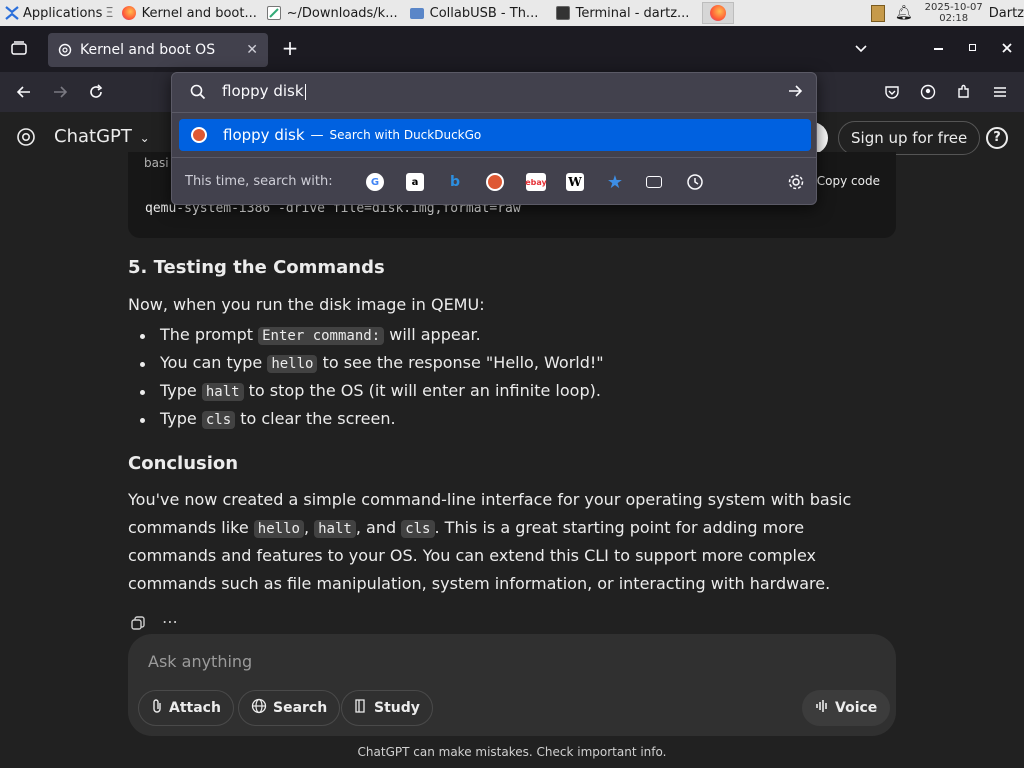 This screenshot has width=1024, height=768. Describe the element at coordinates (278, 419) in the screenshot. I see `list-item: Type cls to clear the screen.` at that location.